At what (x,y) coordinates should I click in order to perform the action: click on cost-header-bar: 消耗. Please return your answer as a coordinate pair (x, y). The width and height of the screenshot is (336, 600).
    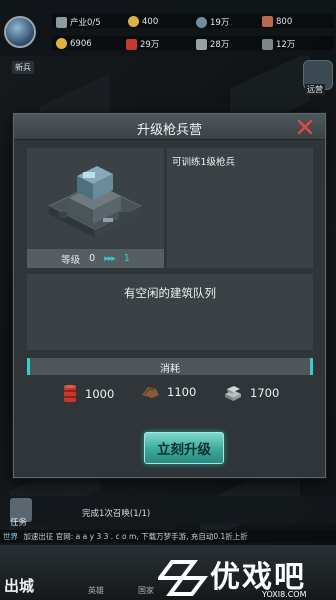
    Looking at the image, I should click on (170, 366).